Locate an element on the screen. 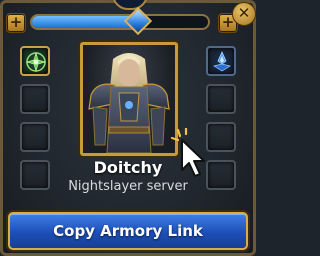 The height and width of the screenshot is (256, 320). add-button: + is located at coordinates (16, 23).